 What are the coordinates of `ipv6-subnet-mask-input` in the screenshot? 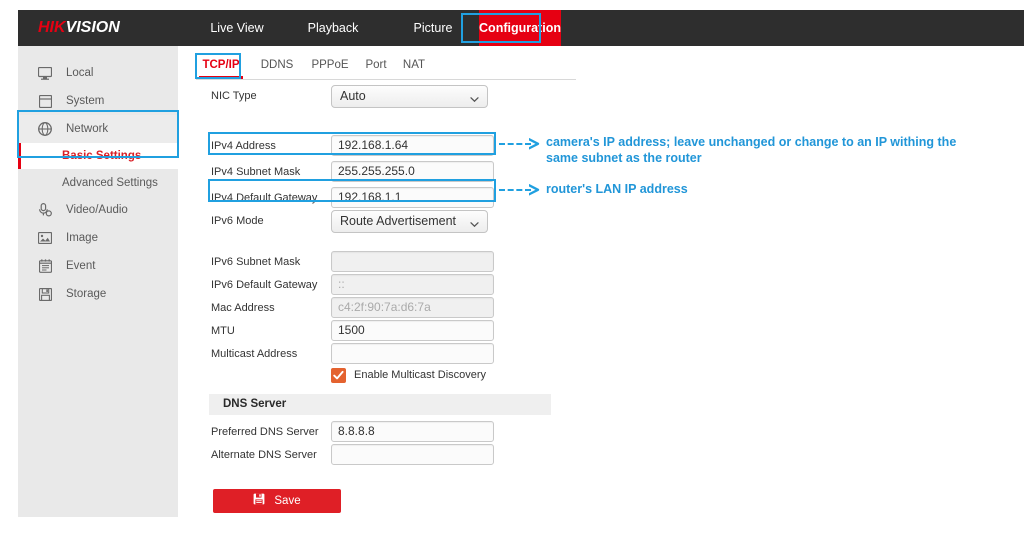 It's located at (412, 261).